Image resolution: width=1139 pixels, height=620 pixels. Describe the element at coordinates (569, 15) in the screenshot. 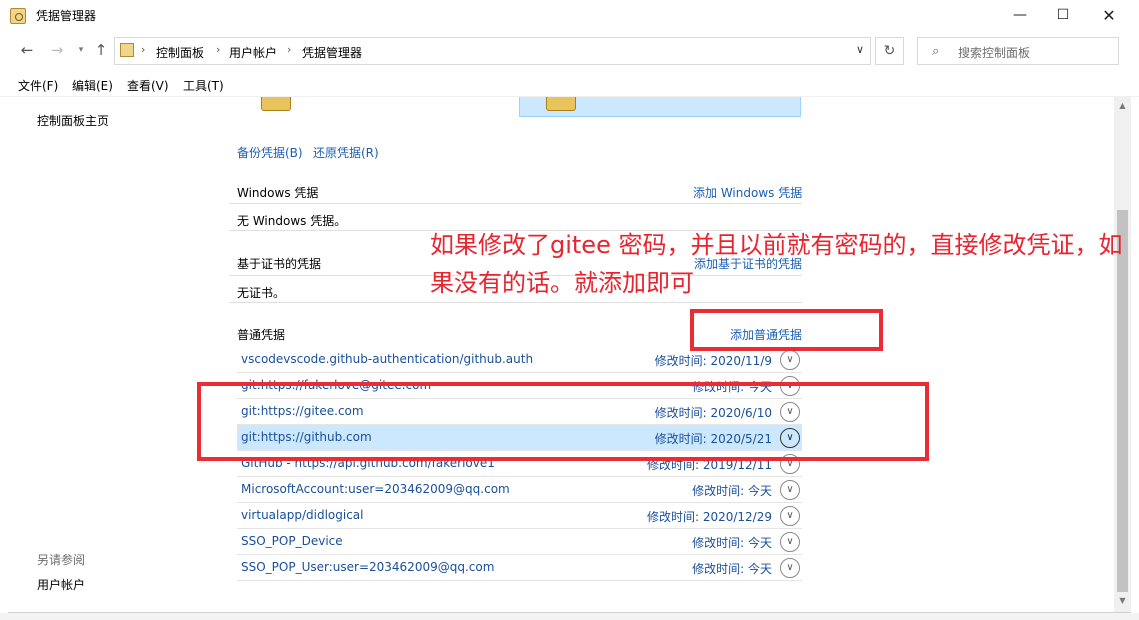

I see `title-bar: 凭据管理器 — ☐ ✕` at that location.